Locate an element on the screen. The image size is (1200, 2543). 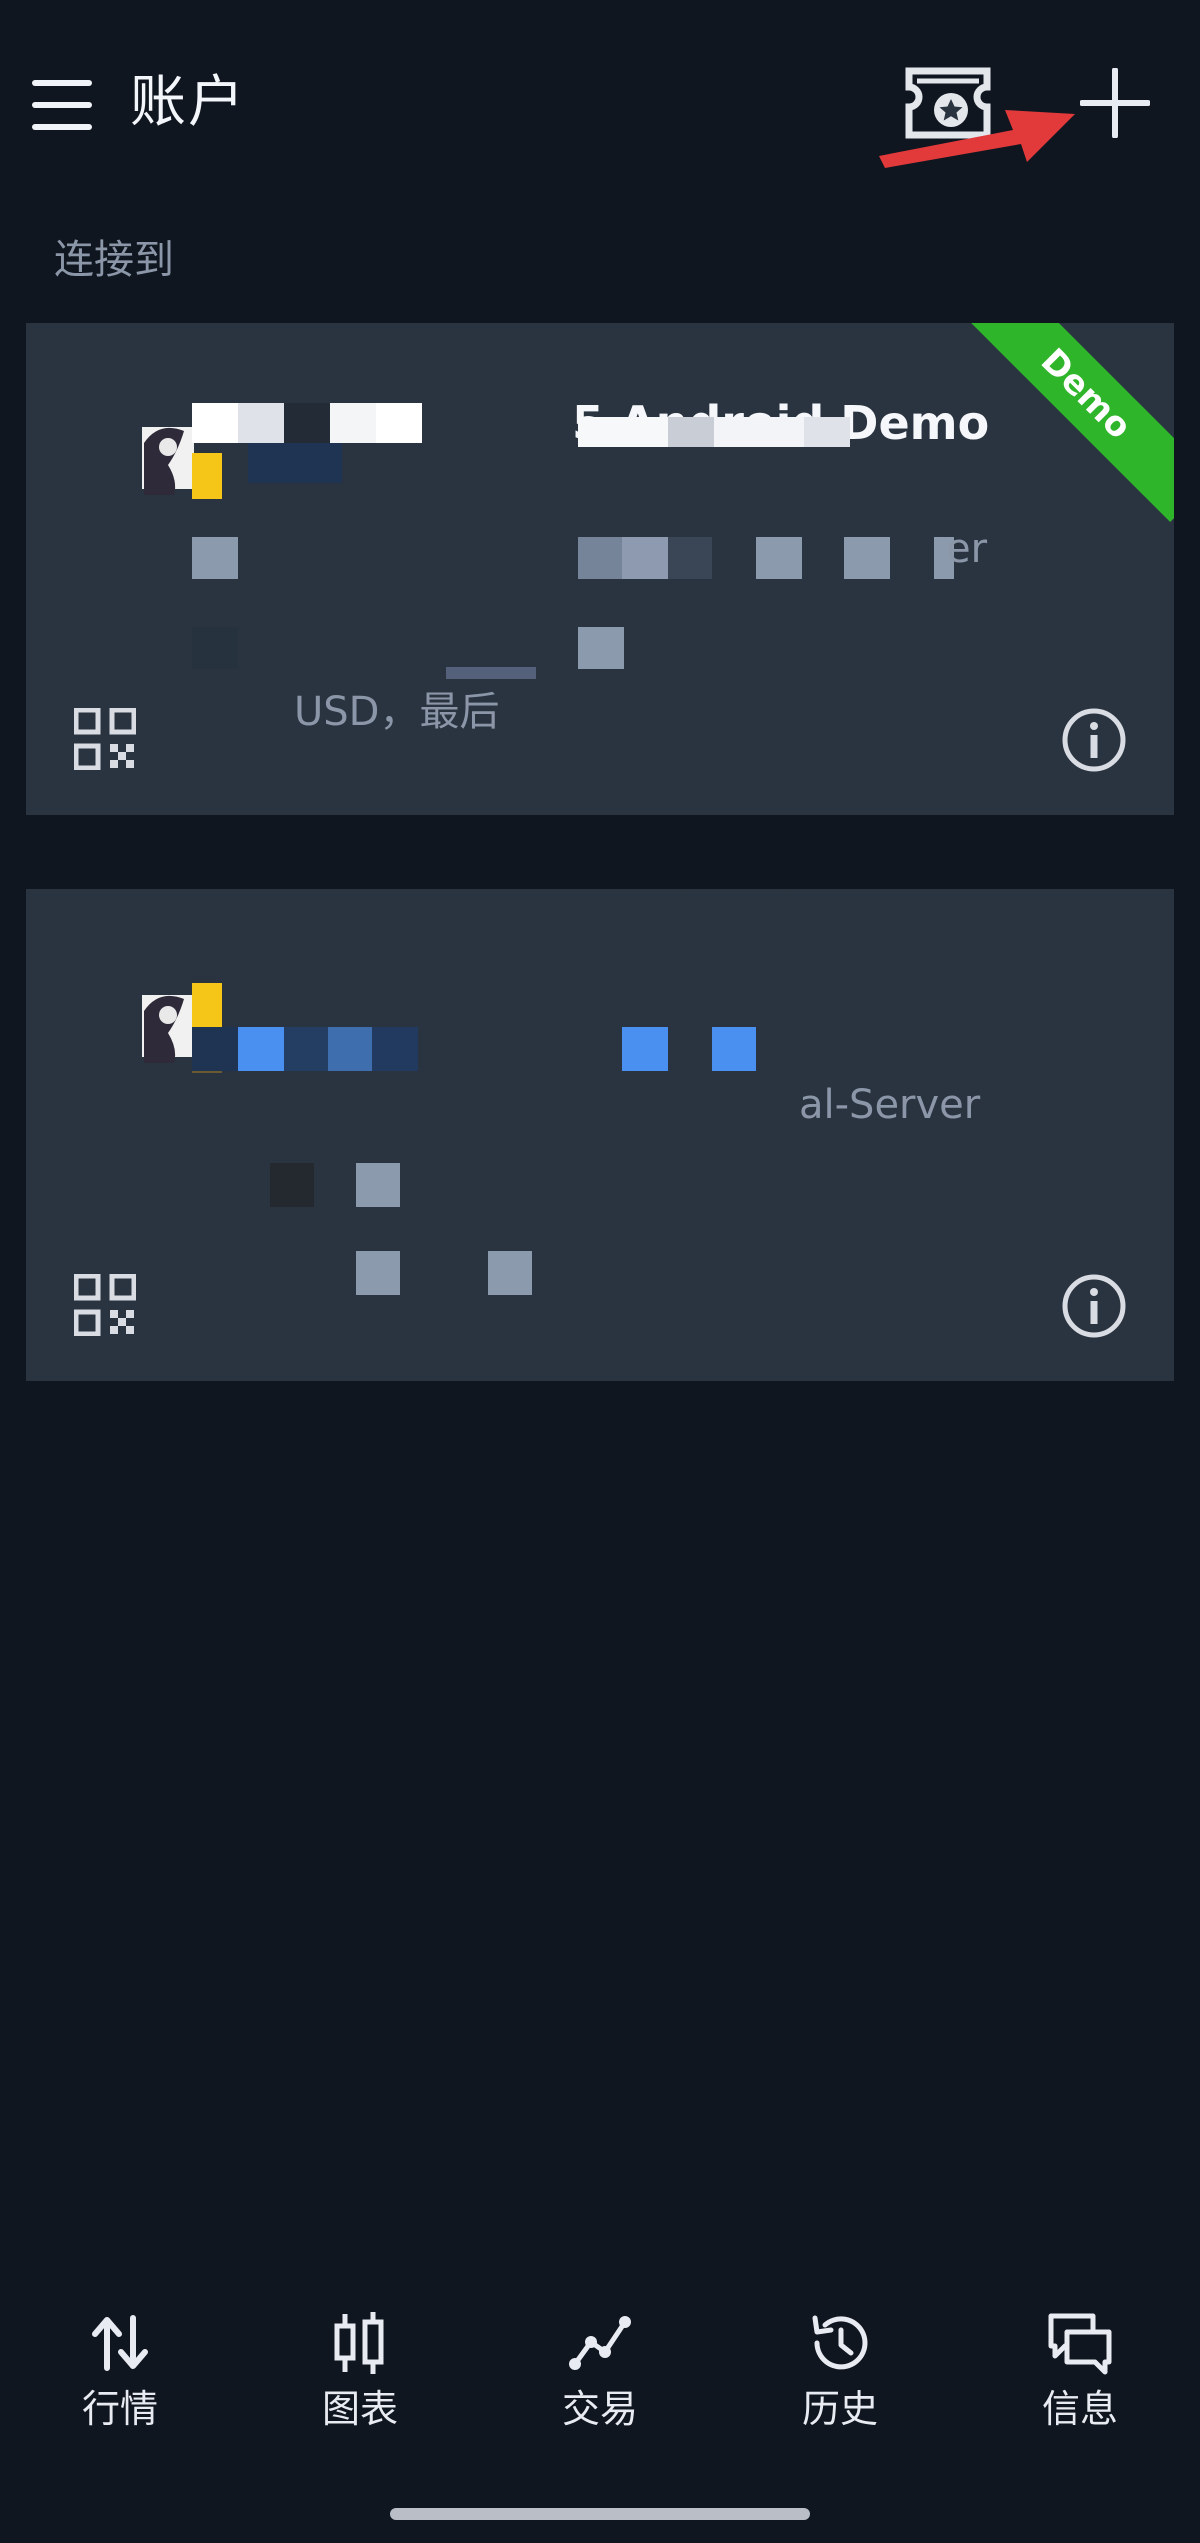
history-clock-icon is located at coordinates (840, 2343).